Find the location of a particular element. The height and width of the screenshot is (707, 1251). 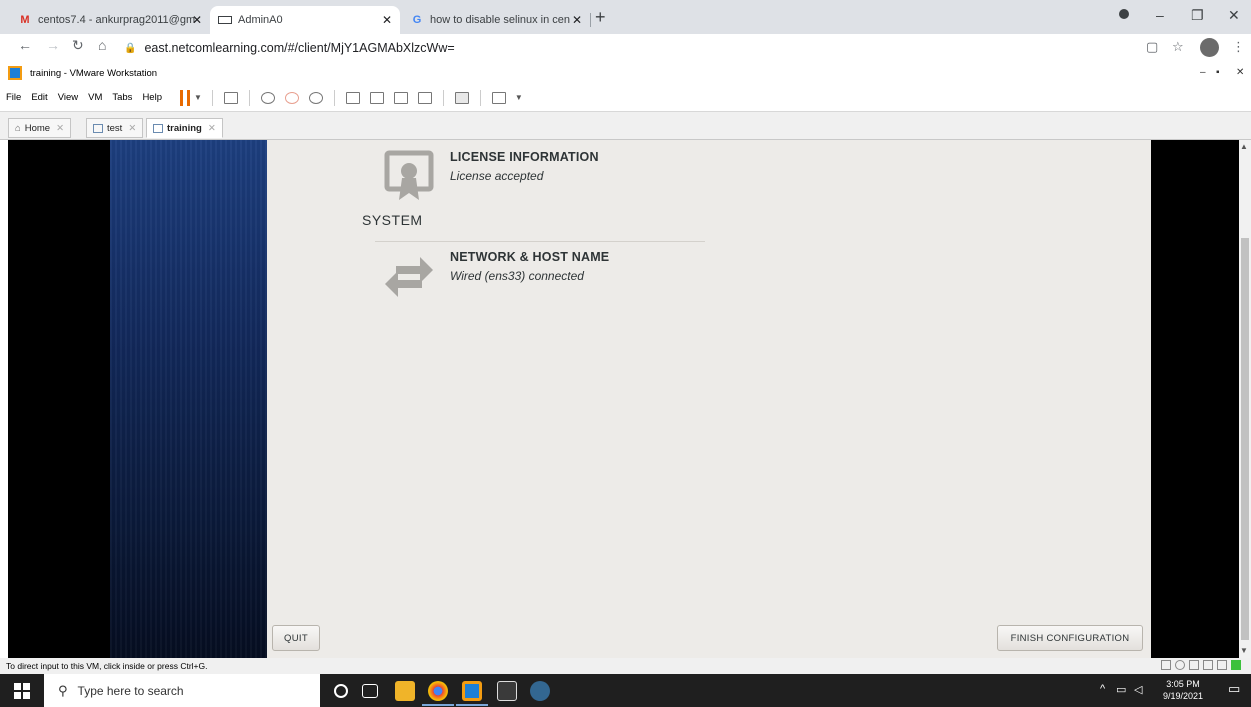

vm-close-icon: ✕ is located at coordinates (1240, 72).